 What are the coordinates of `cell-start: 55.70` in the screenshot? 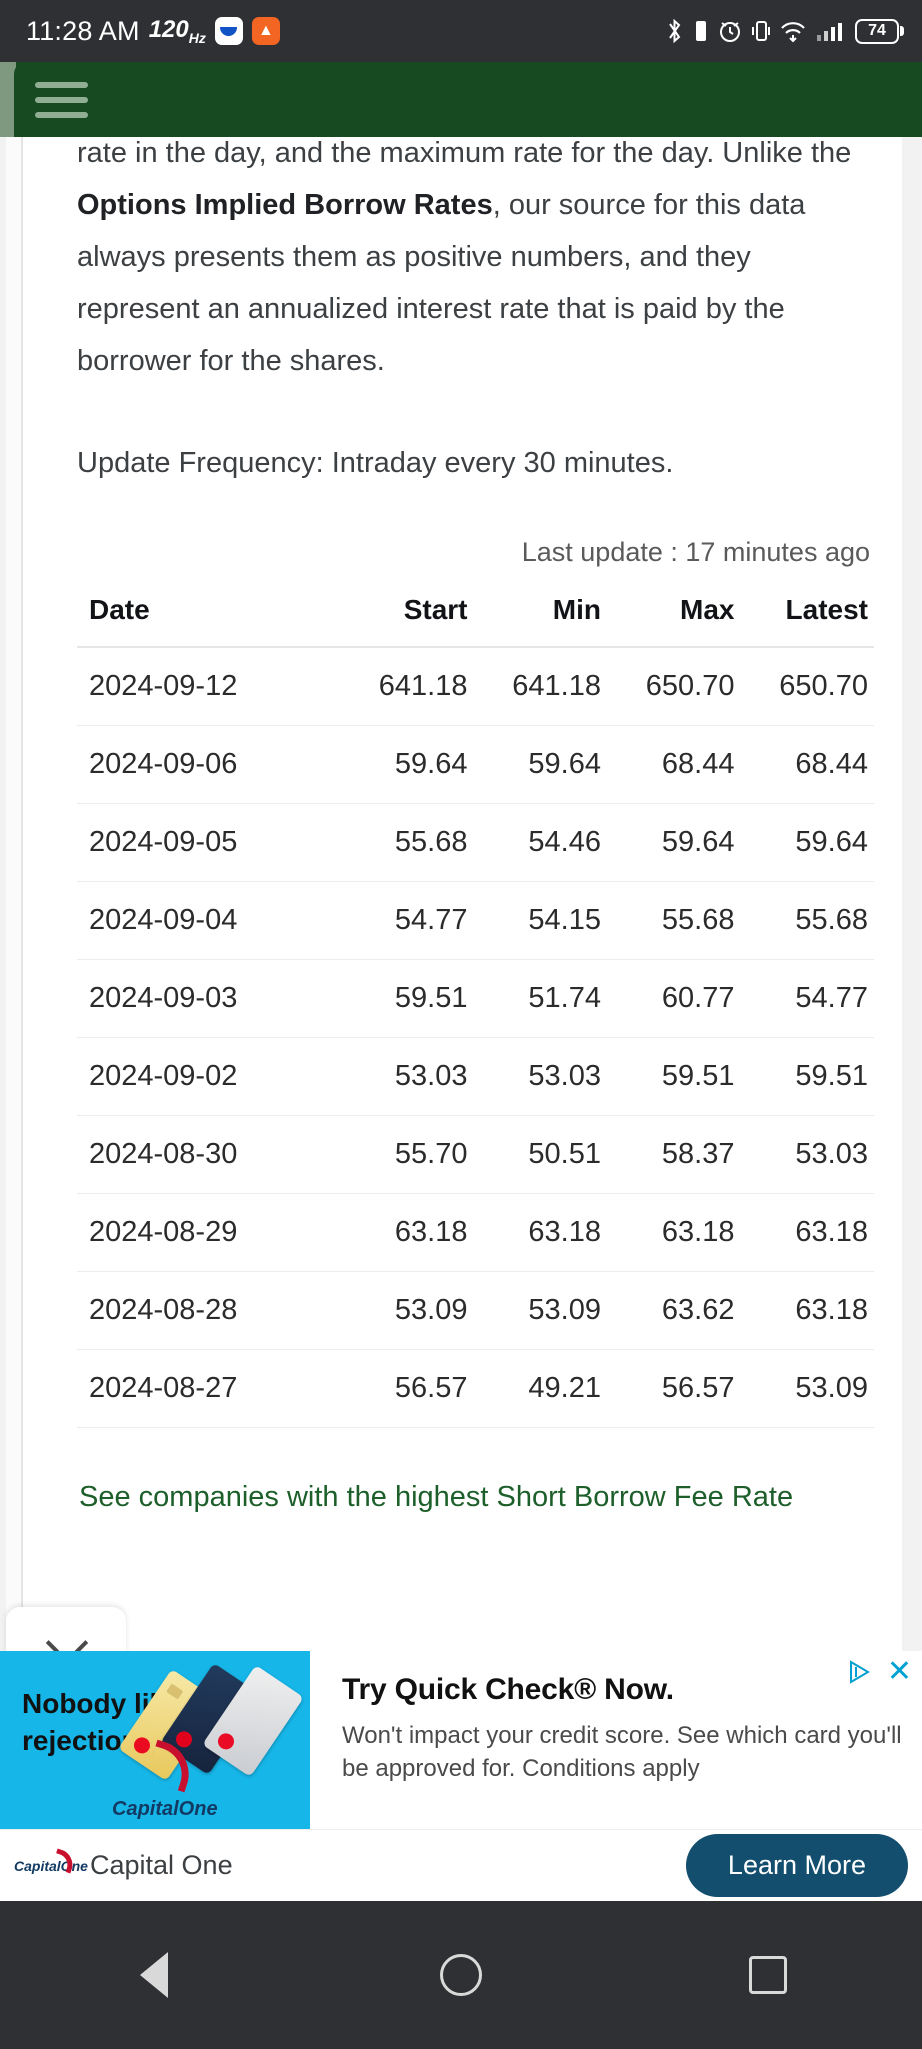 It's located at (407, 1154).